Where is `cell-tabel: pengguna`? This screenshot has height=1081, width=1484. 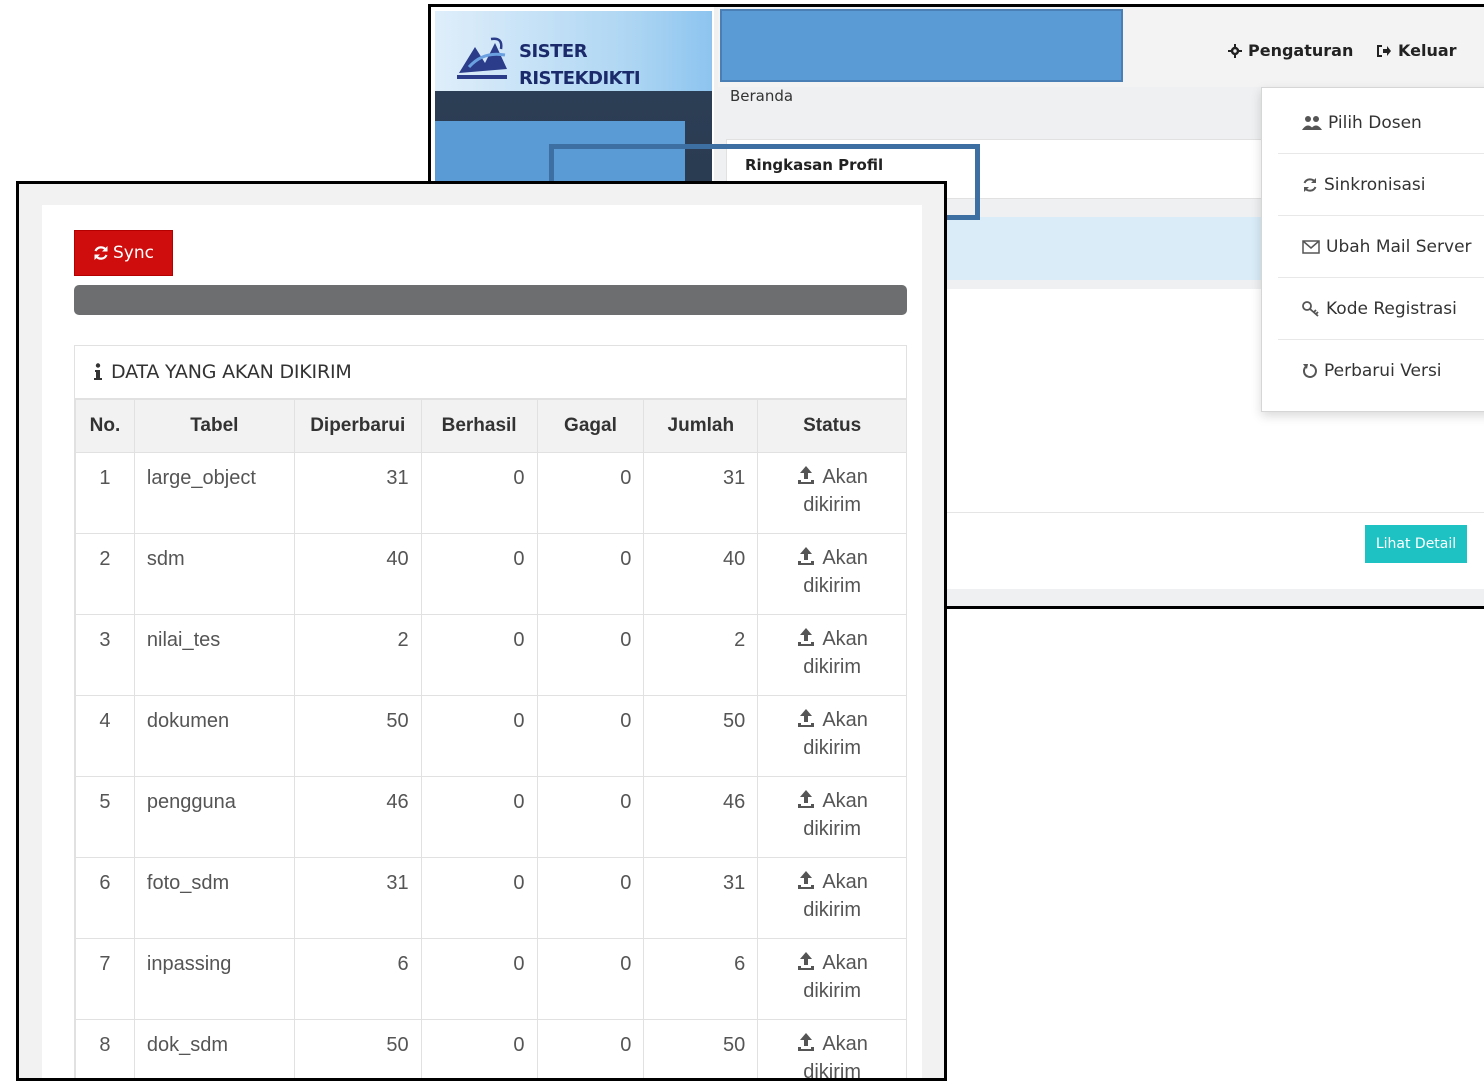
cell-tabel: pengguna is located at coordinates (214, 817).